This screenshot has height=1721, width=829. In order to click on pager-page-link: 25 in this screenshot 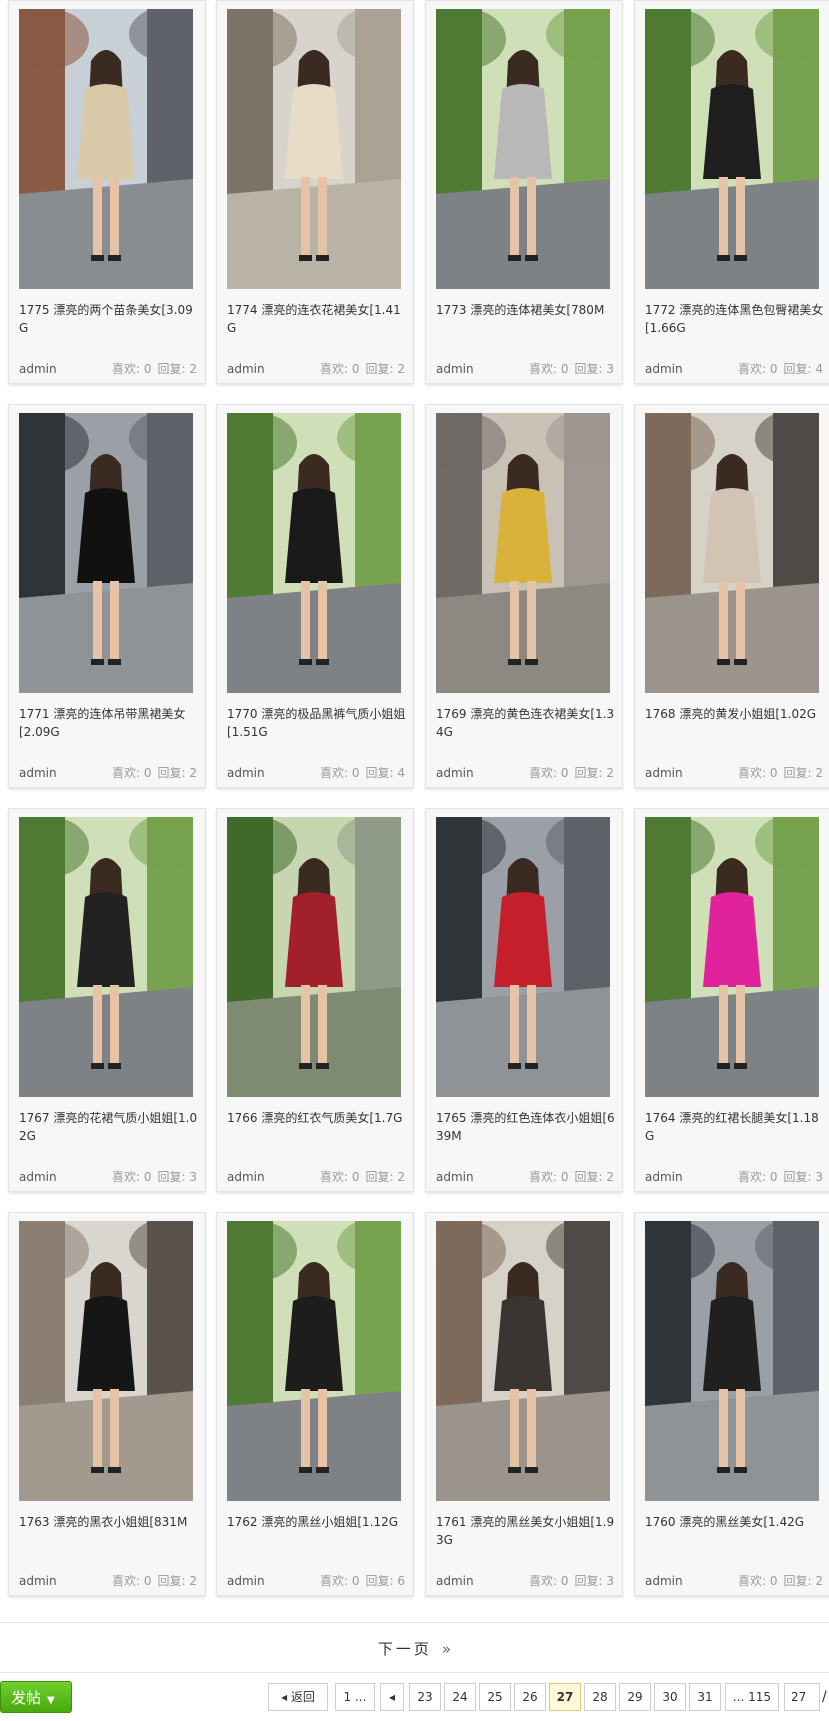, I will do `click(495, 1697)`.